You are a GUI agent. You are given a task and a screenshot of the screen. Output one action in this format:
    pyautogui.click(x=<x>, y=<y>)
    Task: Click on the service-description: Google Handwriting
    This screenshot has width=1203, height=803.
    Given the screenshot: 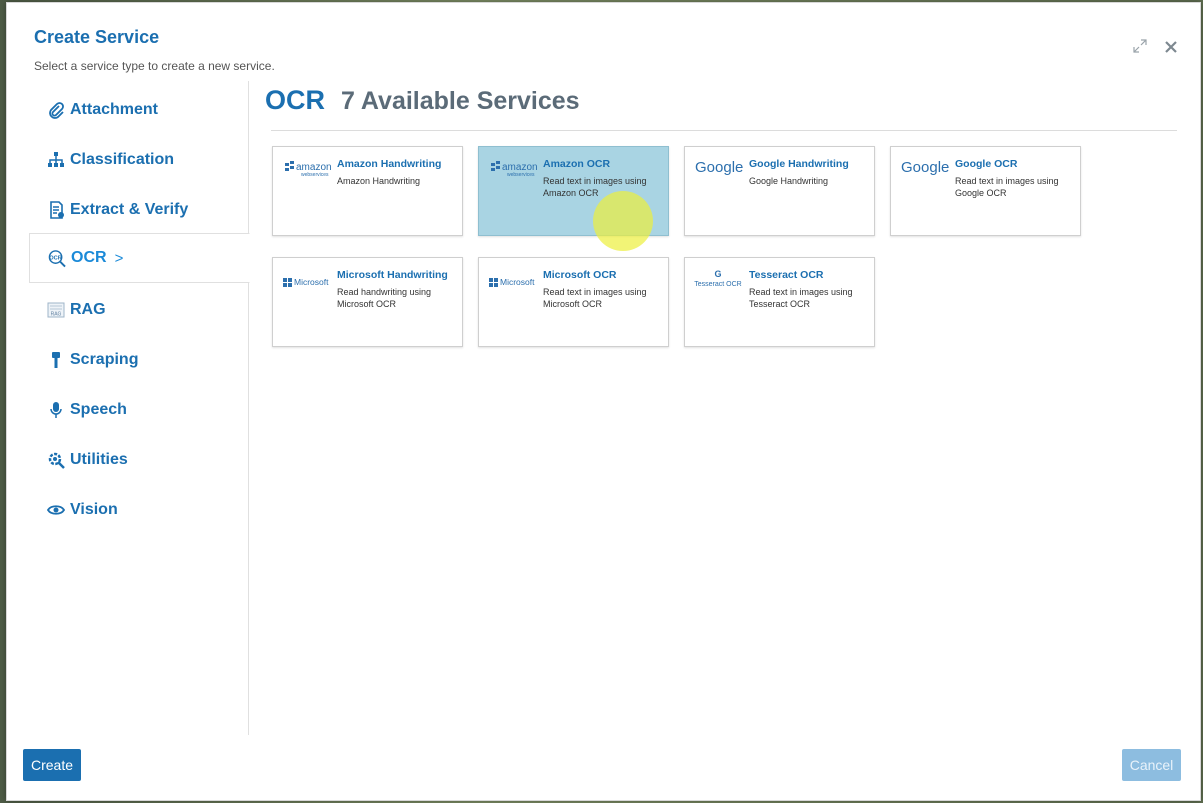 What is the action you would take?
    pyautogui.click(x=789, y=181)
    